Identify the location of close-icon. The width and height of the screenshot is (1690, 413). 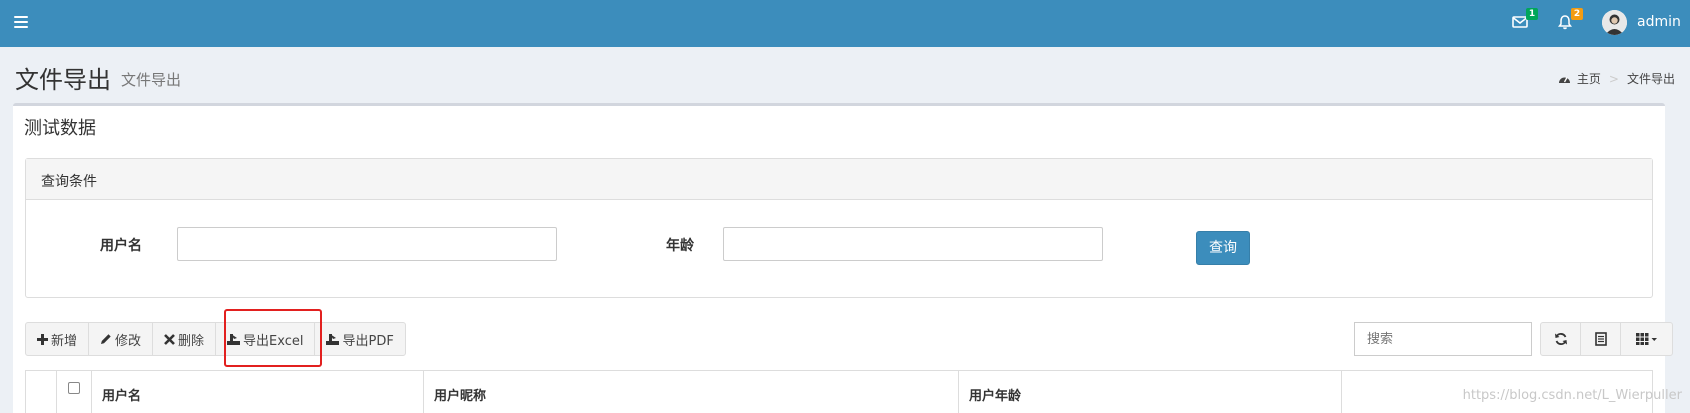
(169, 339).